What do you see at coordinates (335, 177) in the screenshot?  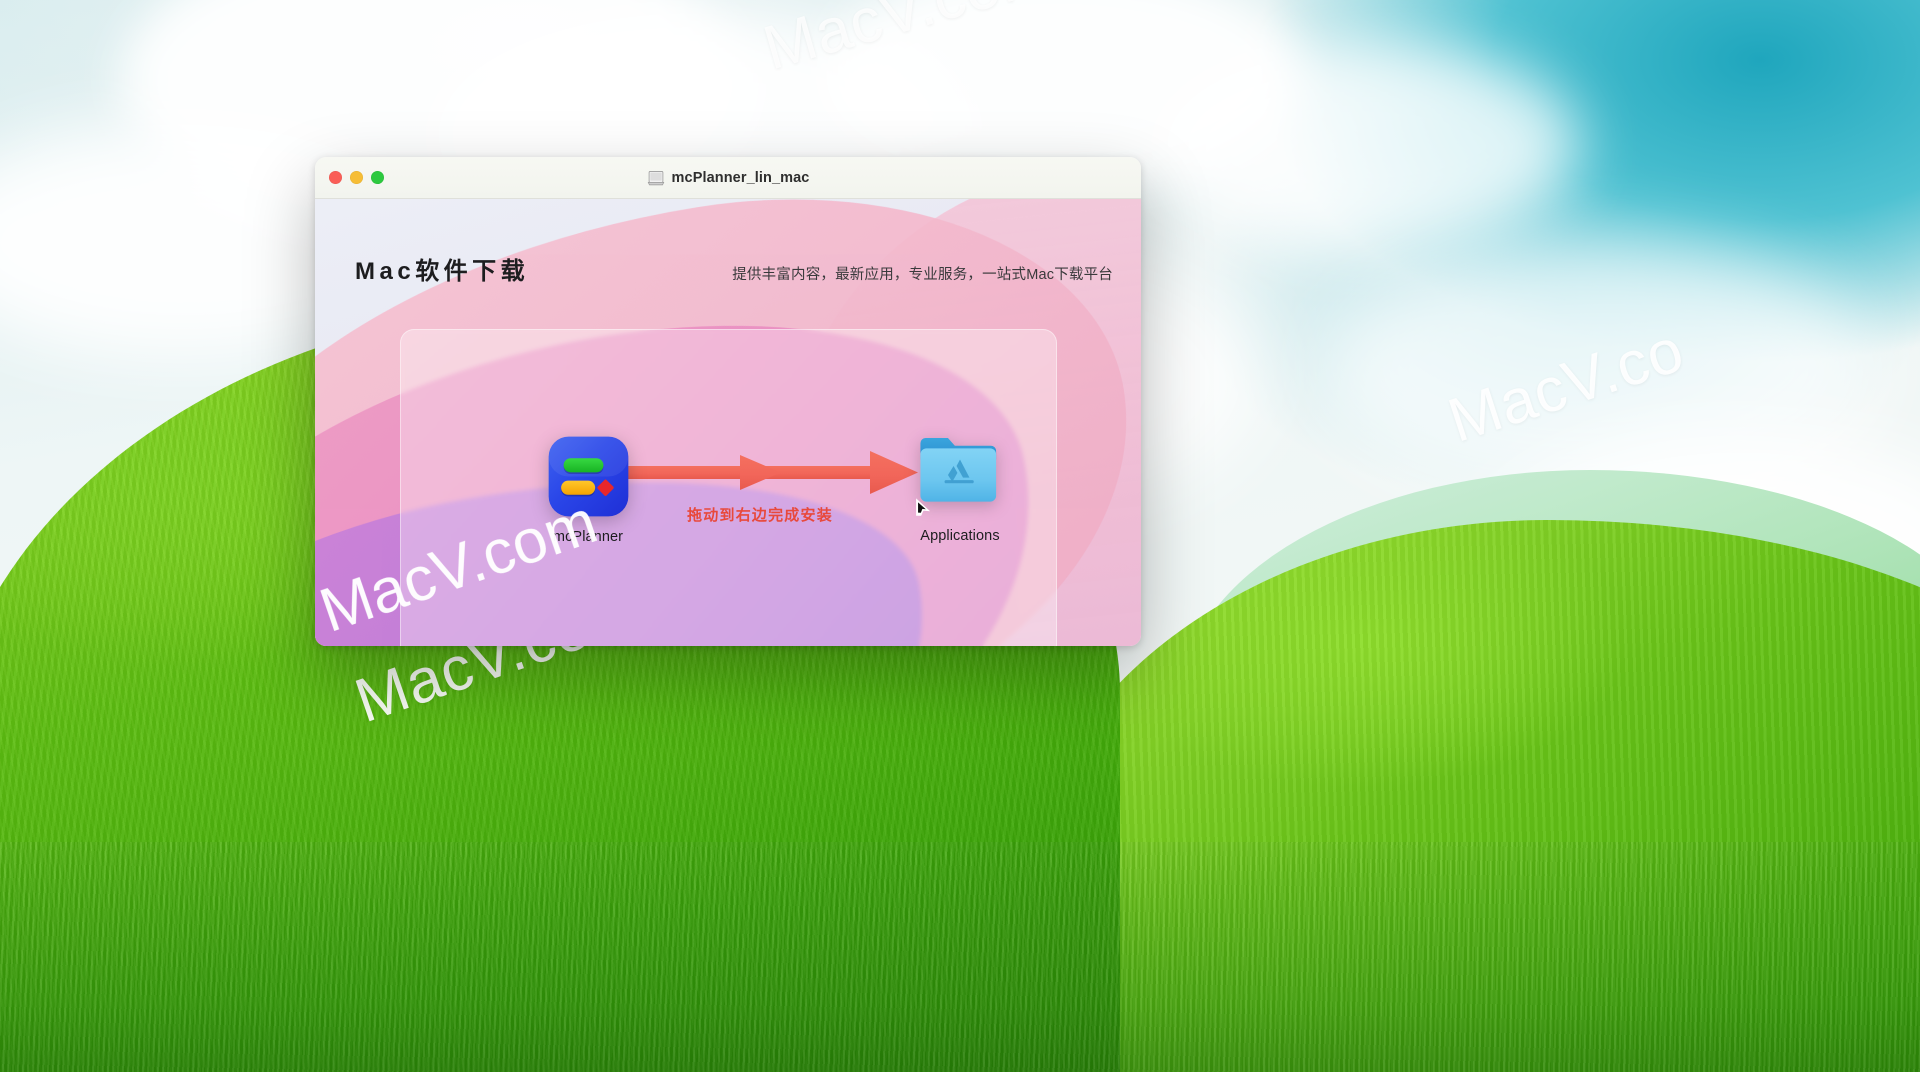 I see `close-icon` at bounding box center [335, 177].